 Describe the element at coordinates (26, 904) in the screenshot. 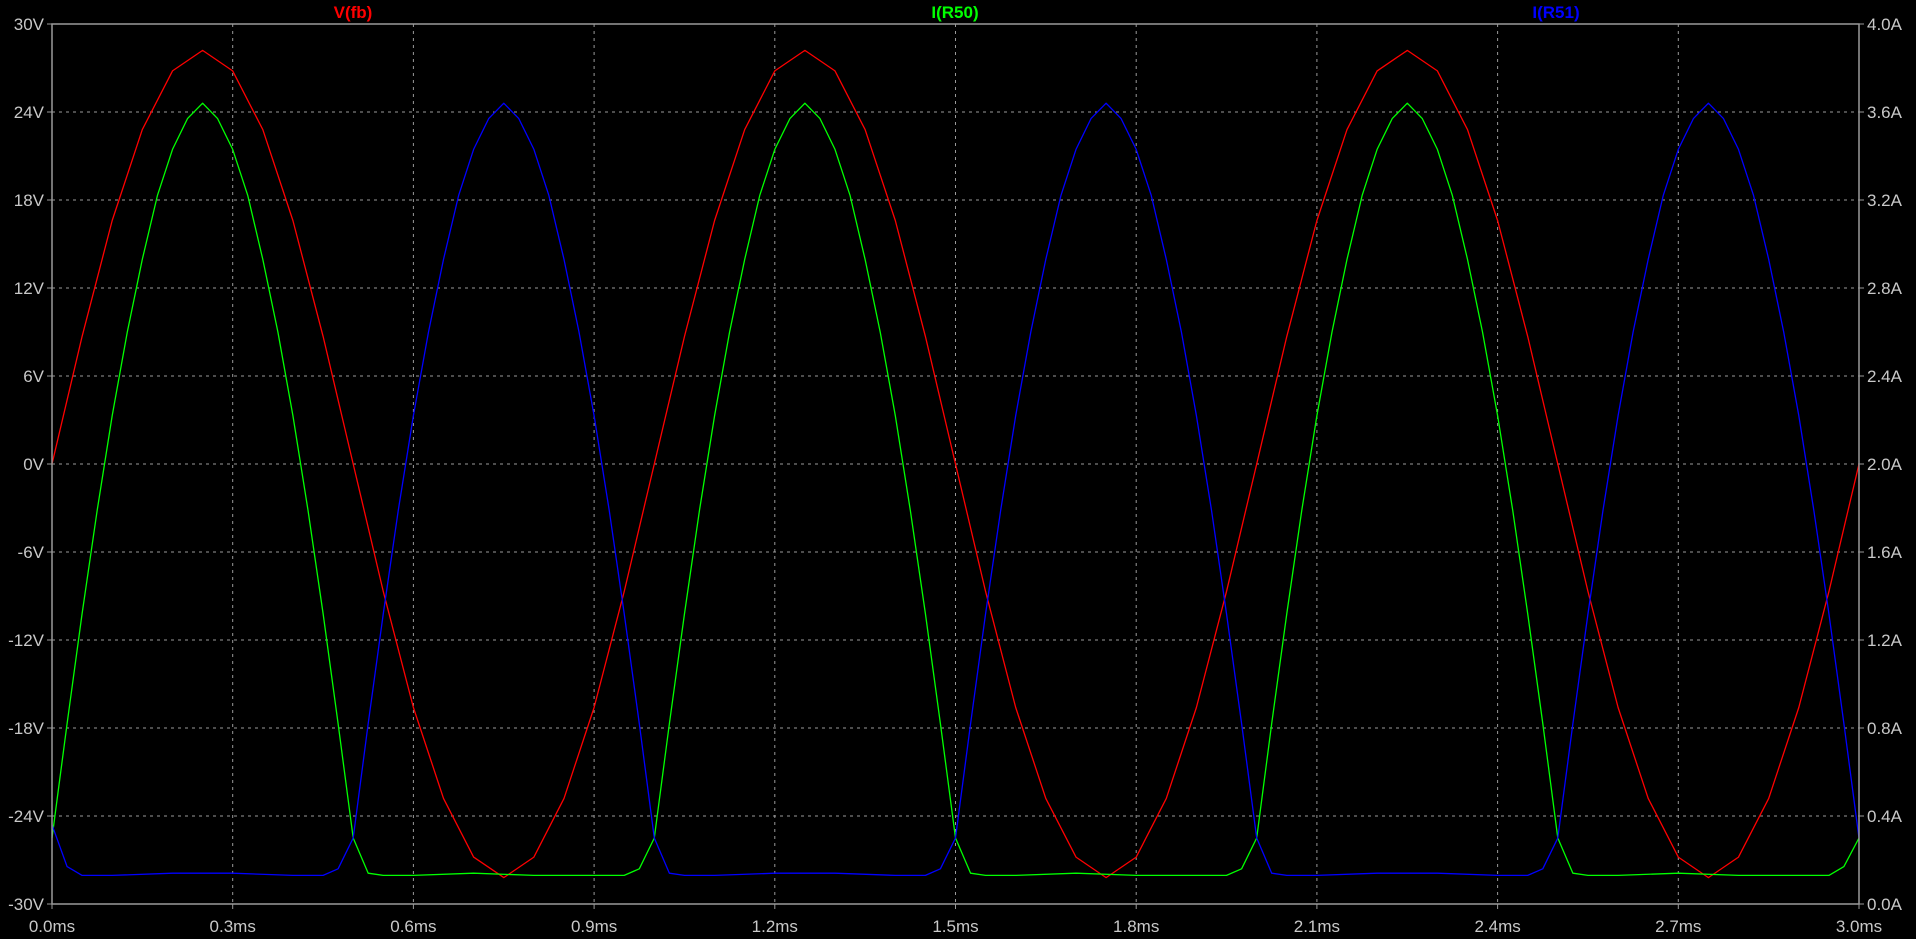

I see `y-left-tick-label: -30V` at that location.